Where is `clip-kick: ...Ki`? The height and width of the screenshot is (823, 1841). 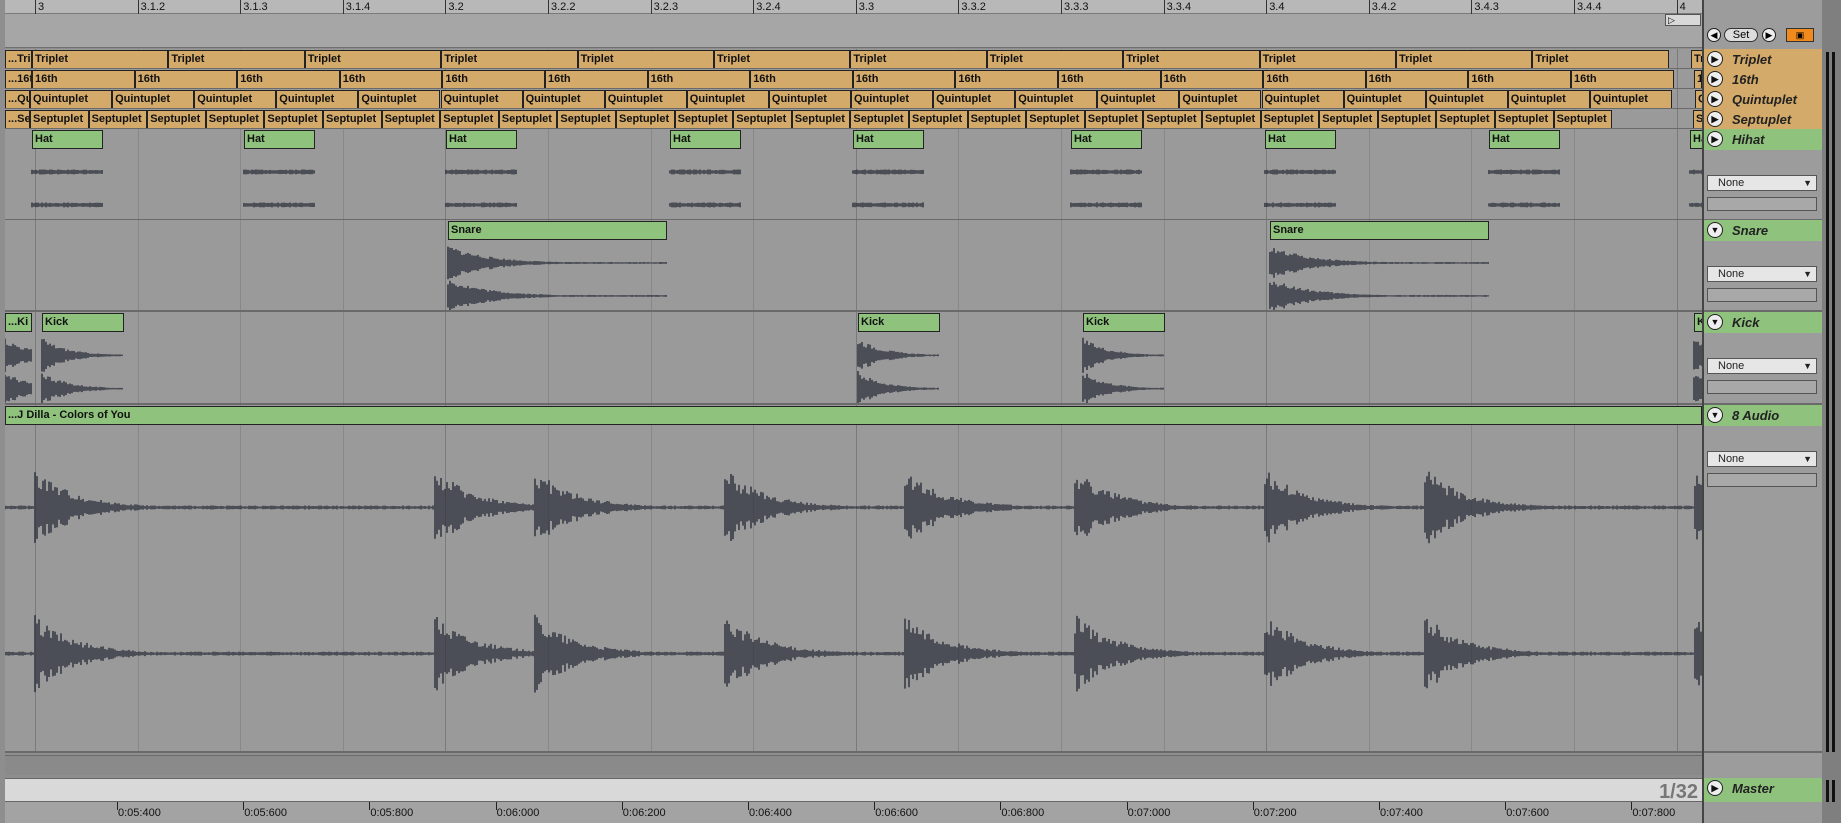
clip-kick: ...Ki is located at coordinates (18, 322).